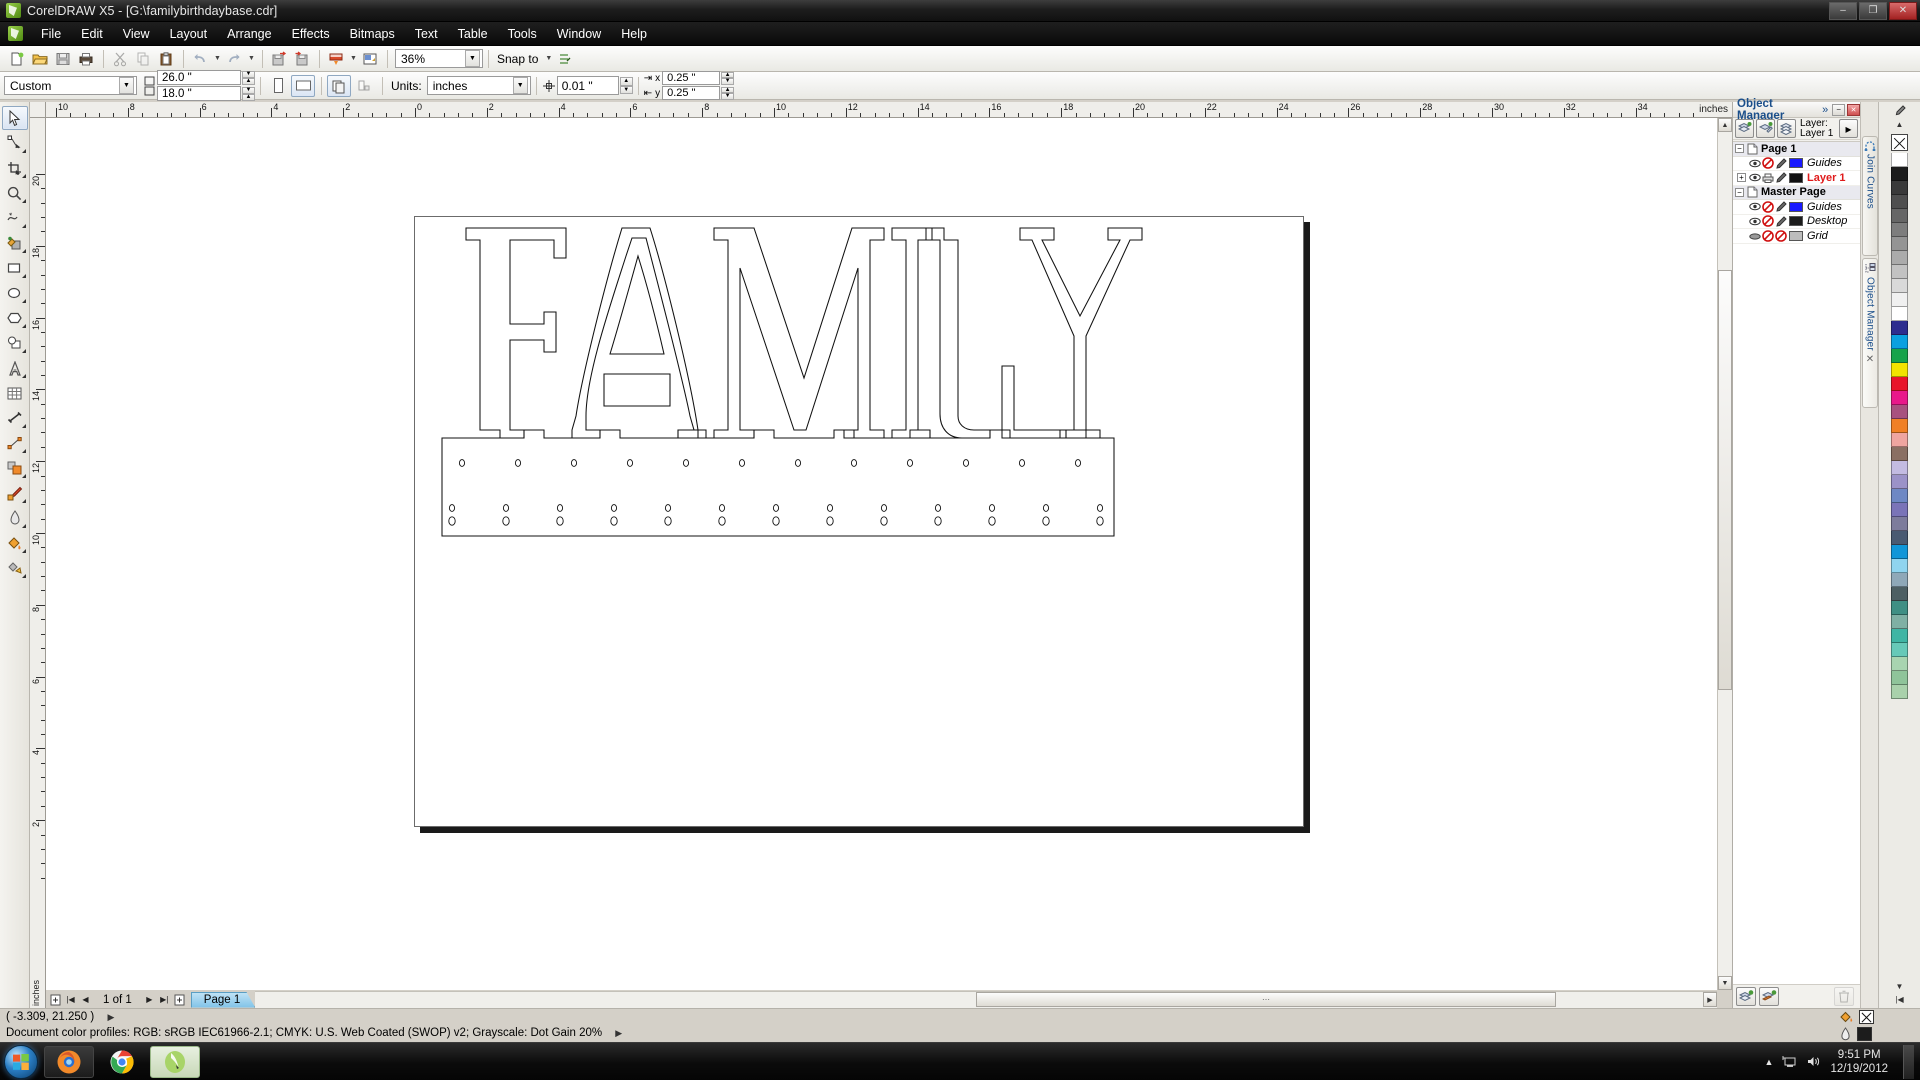 The height and width of the screenshot is (1080, 1920). Describe the element at coordinates (1839, 109) in the screenshot. I see `docker-minimize-button: –` at that location.